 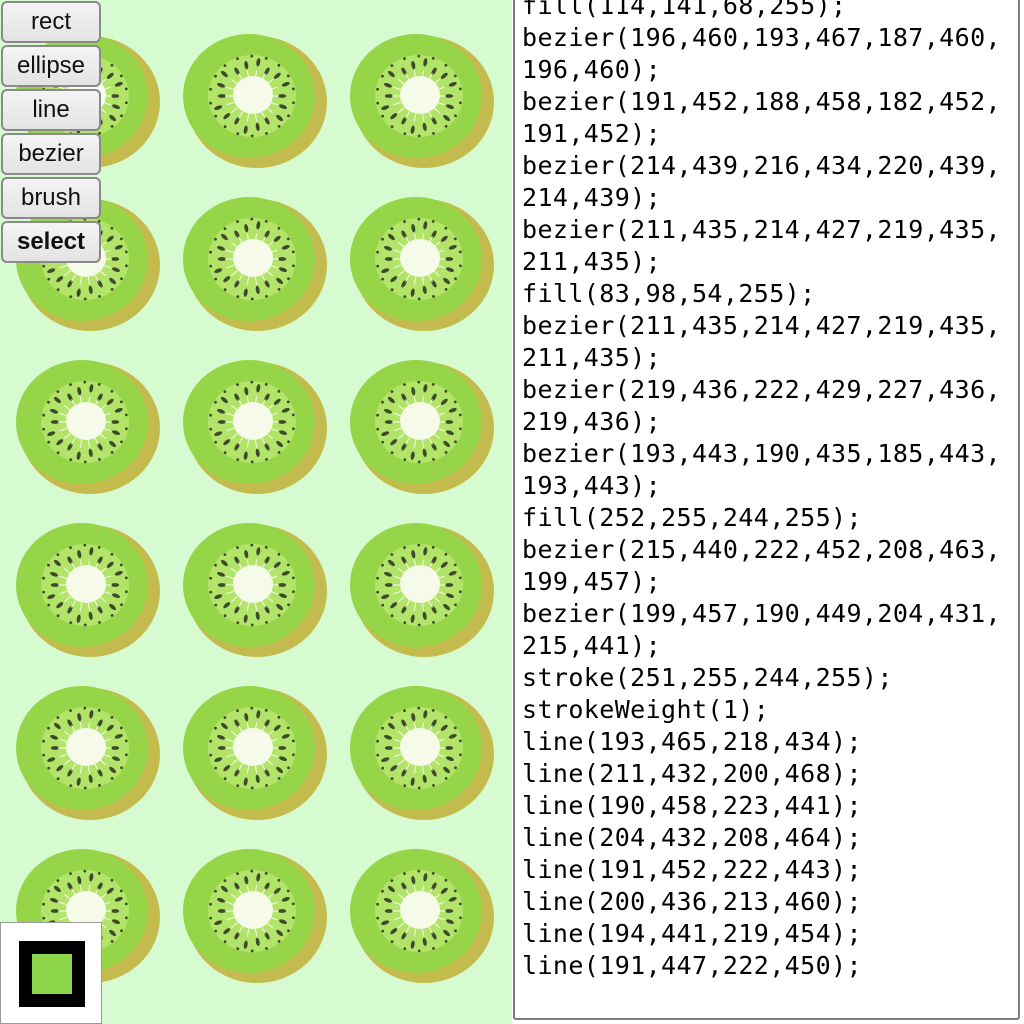 I want to click on code-line: line(200,436,213,460);, so click(x=692, y=901).